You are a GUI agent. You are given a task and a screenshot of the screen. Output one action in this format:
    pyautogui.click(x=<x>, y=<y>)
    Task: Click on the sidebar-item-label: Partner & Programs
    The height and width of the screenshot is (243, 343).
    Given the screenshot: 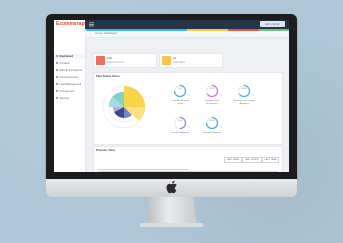 What is the action you would take?
    pyautogui.click(x=71, y=70)
    